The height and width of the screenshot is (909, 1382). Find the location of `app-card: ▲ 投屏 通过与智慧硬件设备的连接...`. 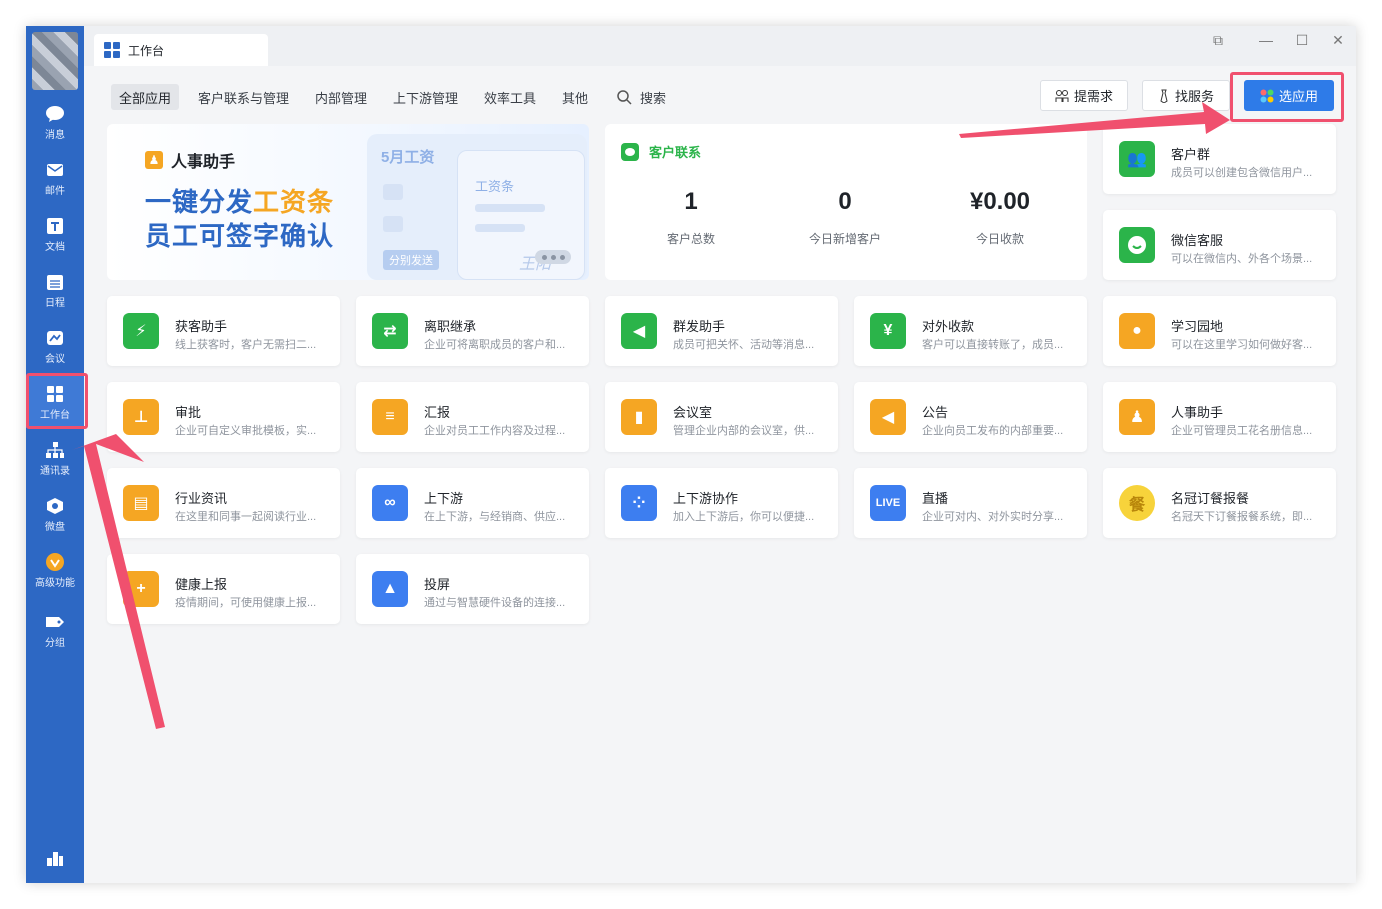

app-card: ▲ 投屏 通过与智慧硬件设备的连接... is located at coordinates (472, 589).